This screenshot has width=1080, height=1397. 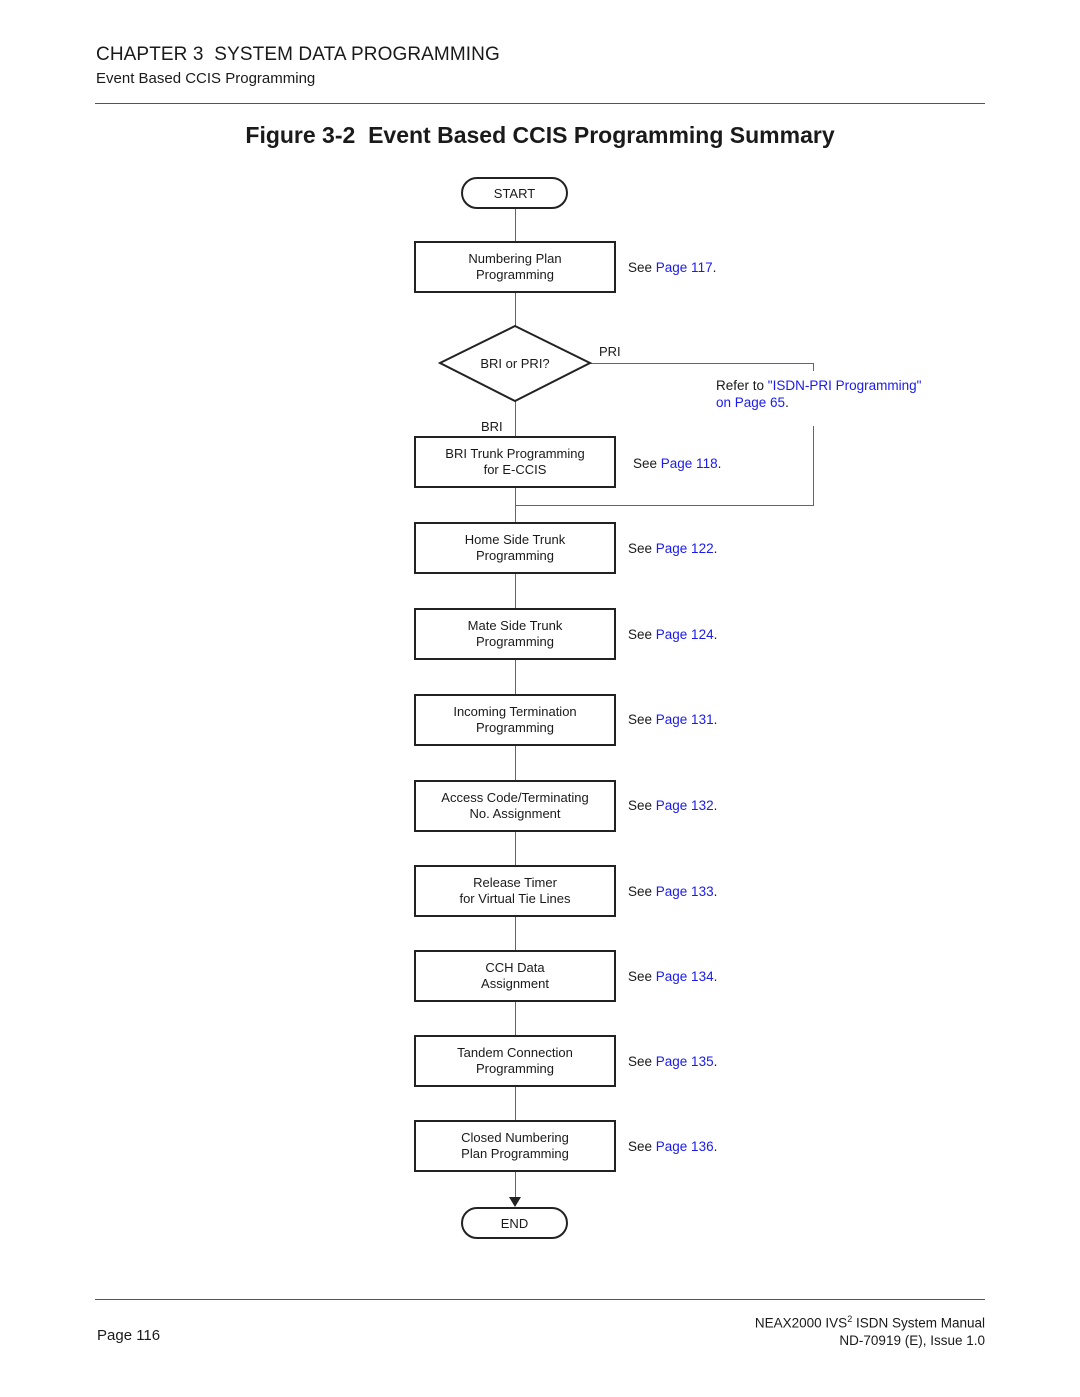 I want to click on step-reference: See Page 135., so click(x=672, y=1061).